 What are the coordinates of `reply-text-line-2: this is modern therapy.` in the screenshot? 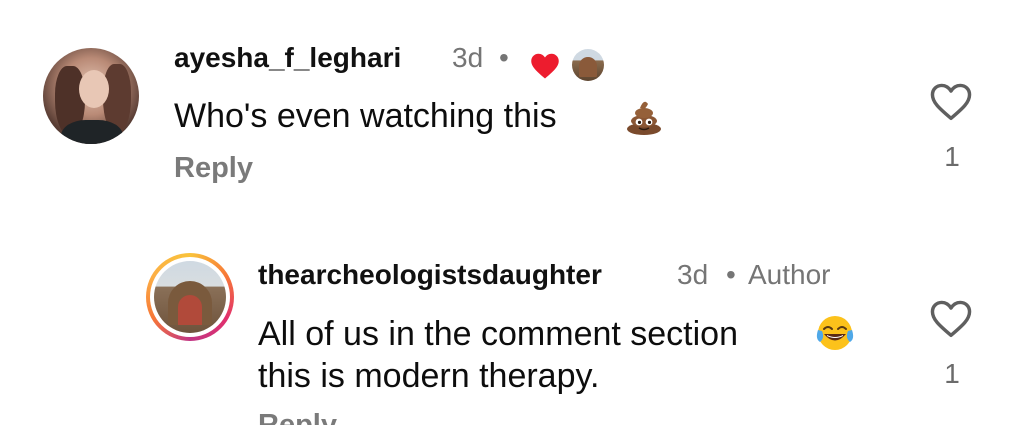 It's located at (429, 376).